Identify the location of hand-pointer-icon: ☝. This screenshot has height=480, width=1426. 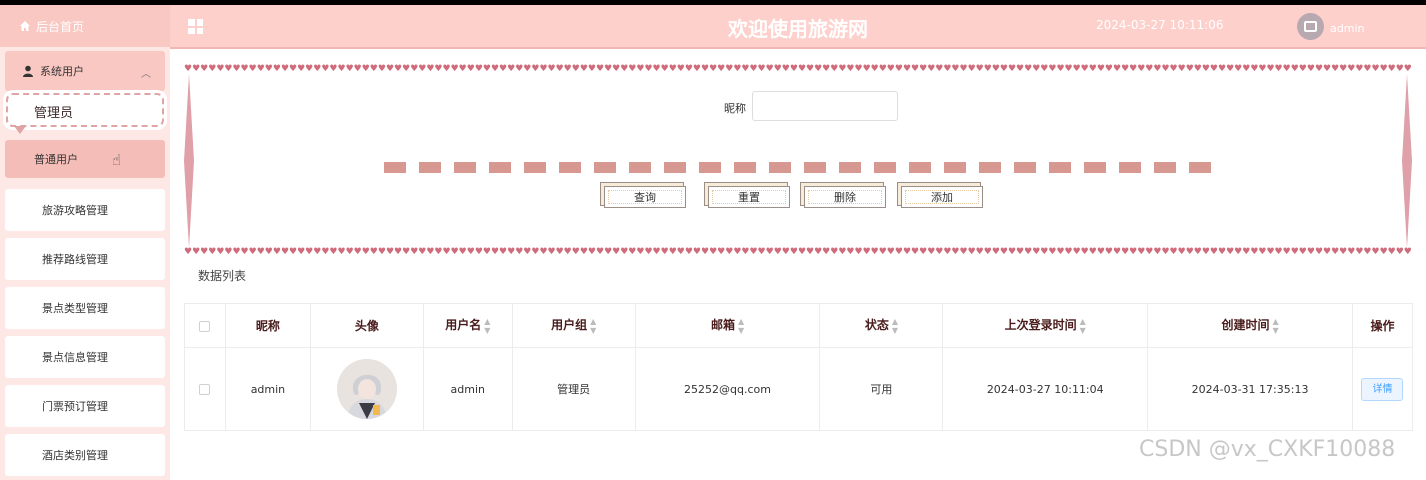
(117, 160).